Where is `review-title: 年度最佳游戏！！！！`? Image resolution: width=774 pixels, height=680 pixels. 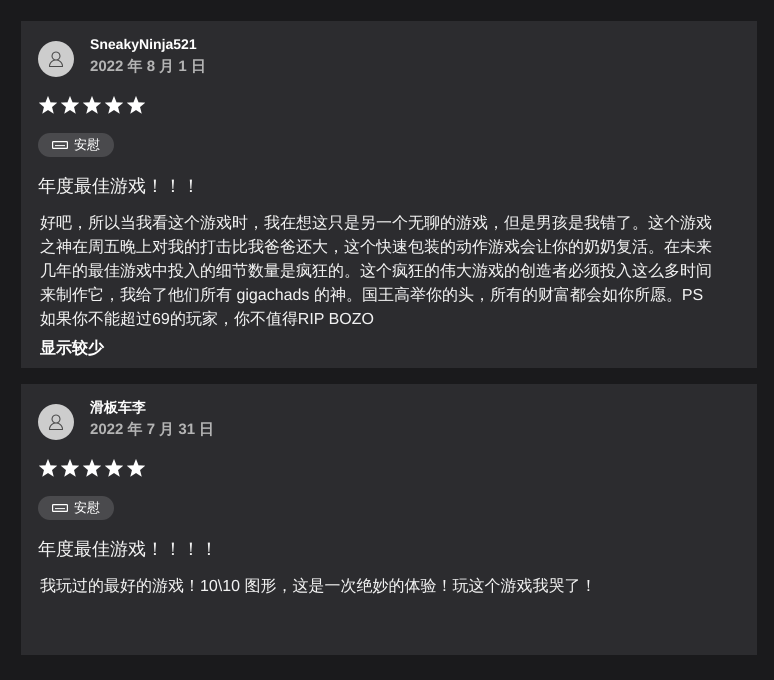 review-title: 年度最佳游戏！！！！ is located at coordinates (128, 549).